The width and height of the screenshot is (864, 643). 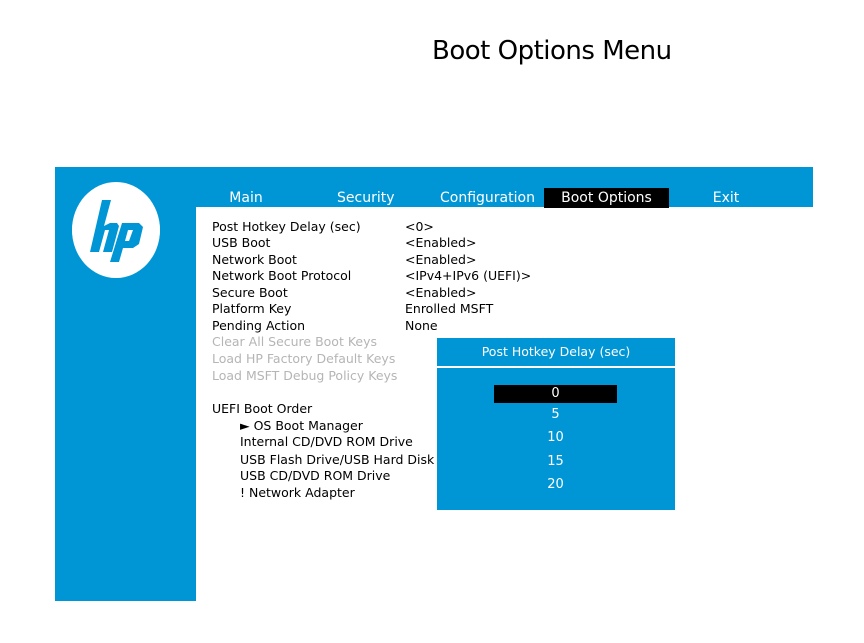 What do you see at coordinates (315, 476) in the screenshot?
I see `boot-order-item: USB CD/DVD ROM Drive` at bounding box center [315, 476].